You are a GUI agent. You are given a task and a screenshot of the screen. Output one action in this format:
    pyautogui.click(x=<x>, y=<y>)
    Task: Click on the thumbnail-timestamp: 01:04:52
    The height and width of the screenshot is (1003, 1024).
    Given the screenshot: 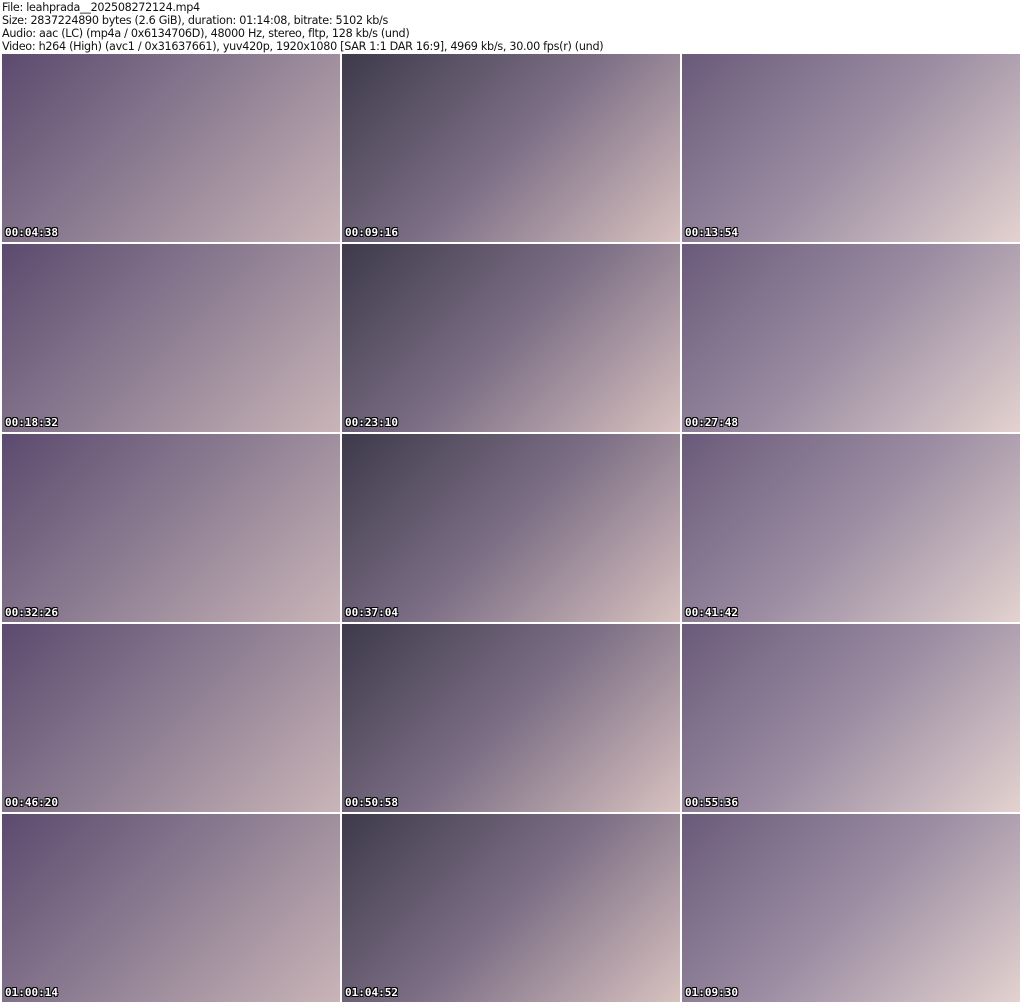 What is the action you would take?
    pyautogui.click(x=371, y=992)
    